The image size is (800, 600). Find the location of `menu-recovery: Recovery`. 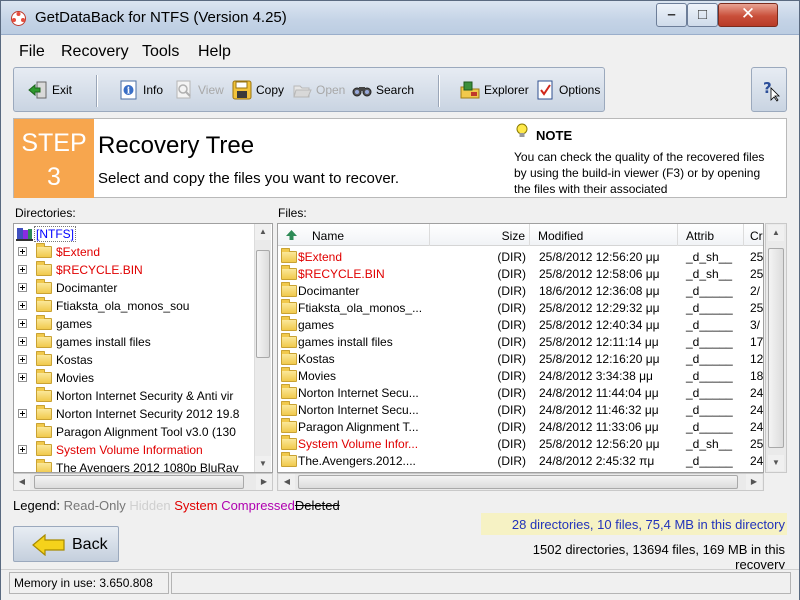

menu-recovery: Recovery is located at coordinates (95, 52).